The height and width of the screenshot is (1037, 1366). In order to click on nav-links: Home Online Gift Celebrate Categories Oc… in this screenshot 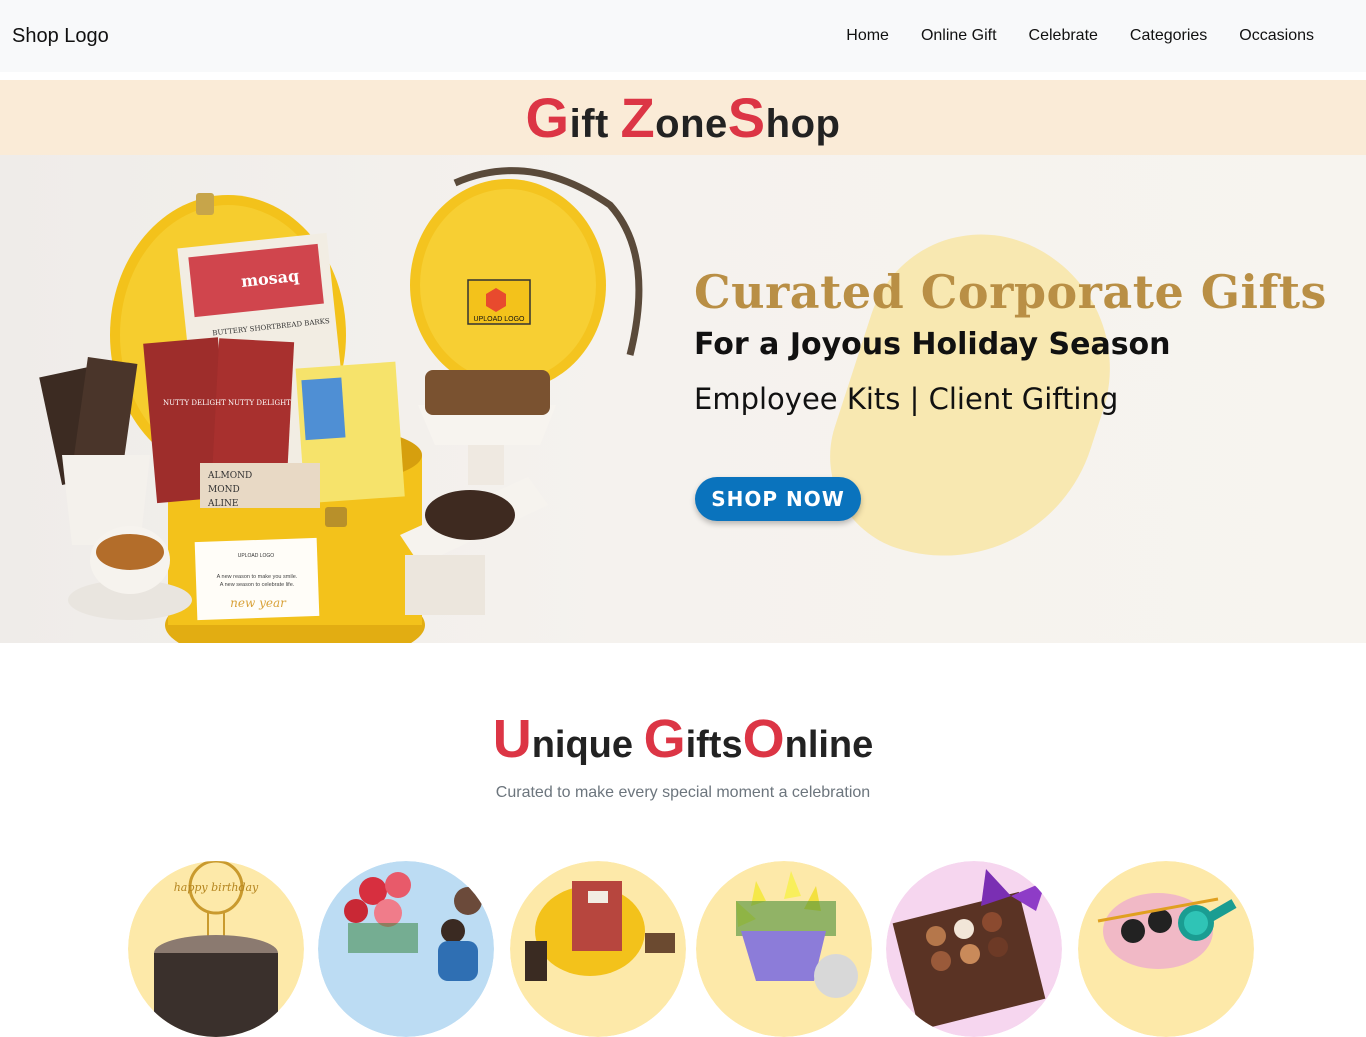, I will do `click(1092, 36)`.